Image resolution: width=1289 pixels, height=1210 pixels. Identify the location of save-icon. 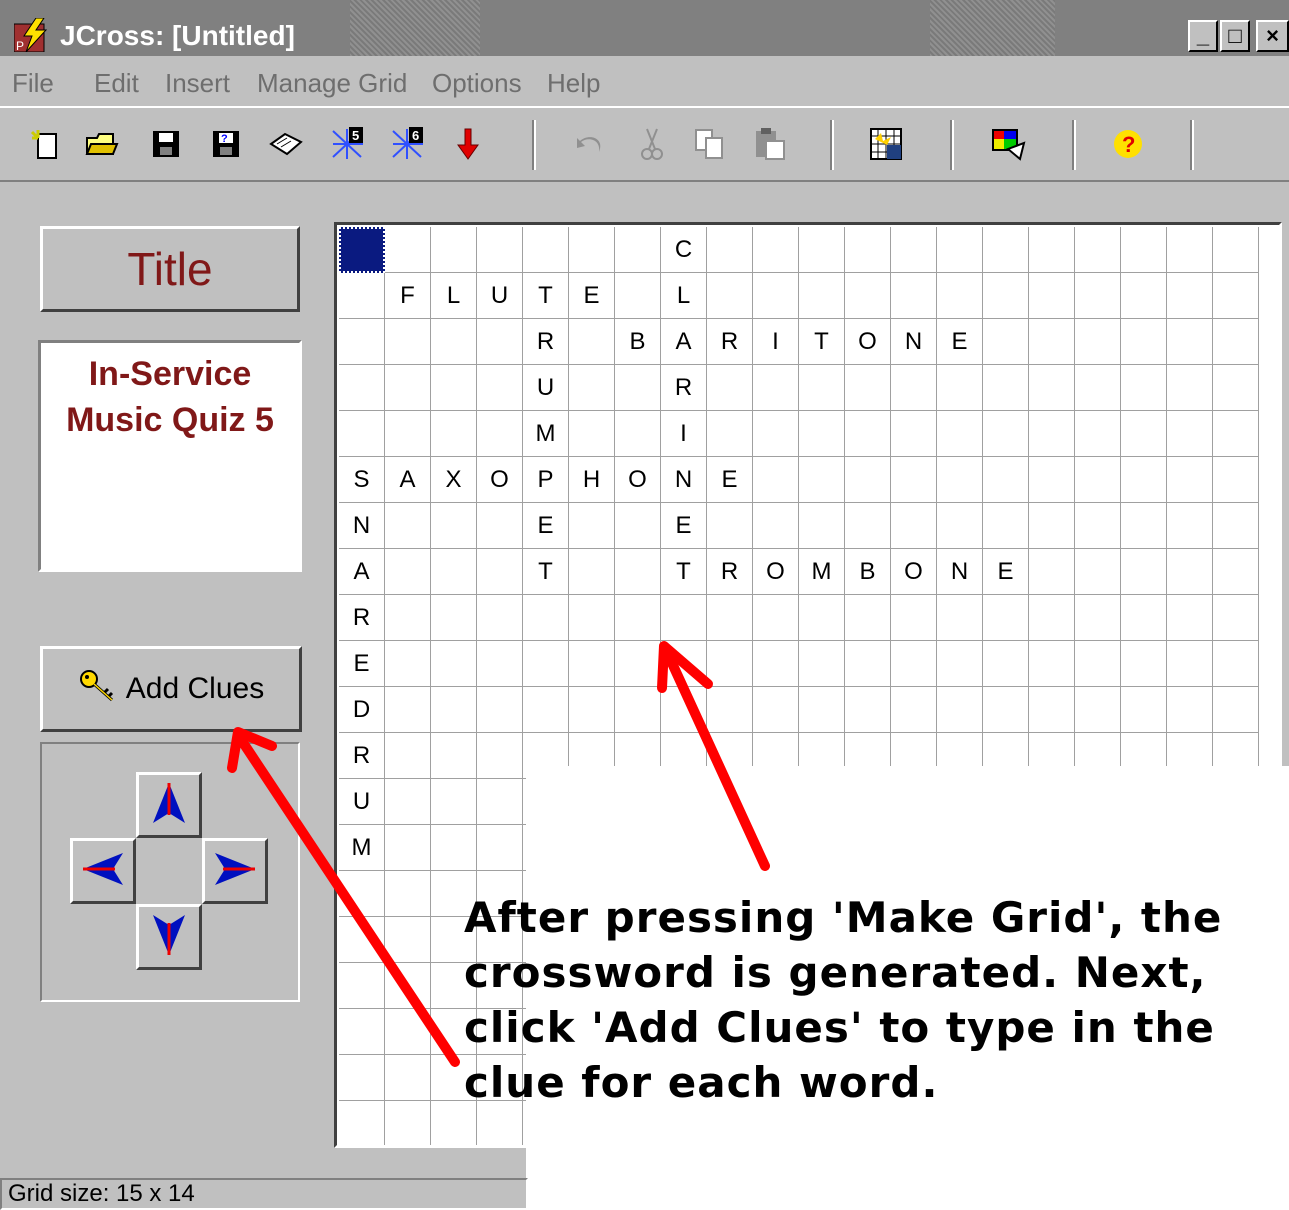
(166, 144).